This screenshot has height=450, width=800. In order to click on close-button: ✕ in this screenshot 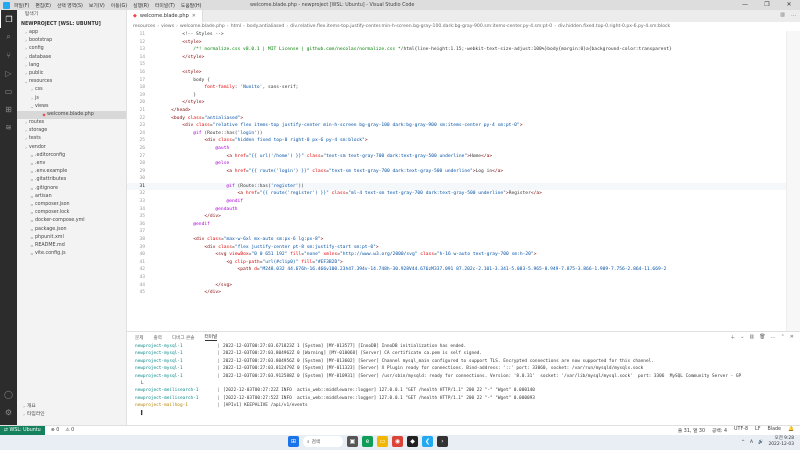, I will do `click(789, 5)`.